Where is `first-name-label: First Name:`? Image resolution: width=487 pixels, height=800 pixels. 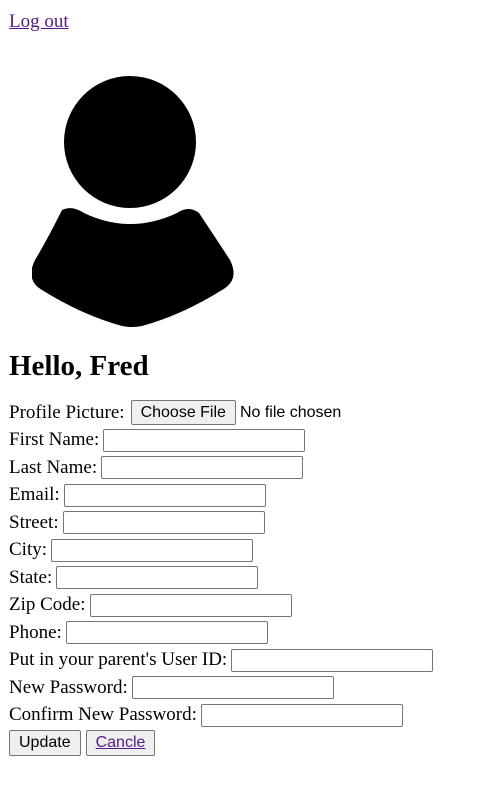 first-name-label: First Name: is located at coordinates (54, 440).